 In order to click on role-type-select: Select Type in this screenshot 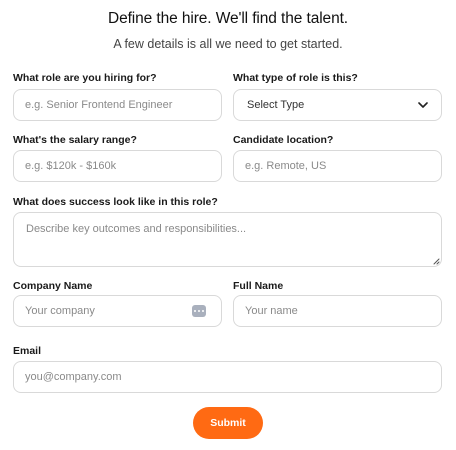, I will do `click(337, 105)`.